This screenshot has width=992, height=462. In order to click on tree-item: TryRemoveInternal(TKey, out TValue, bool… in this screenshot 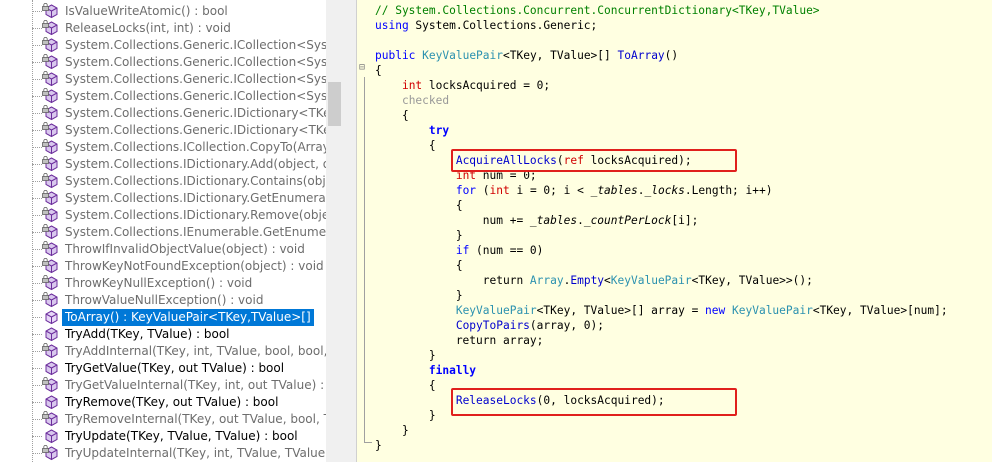, I will do `click(171, 419)`.